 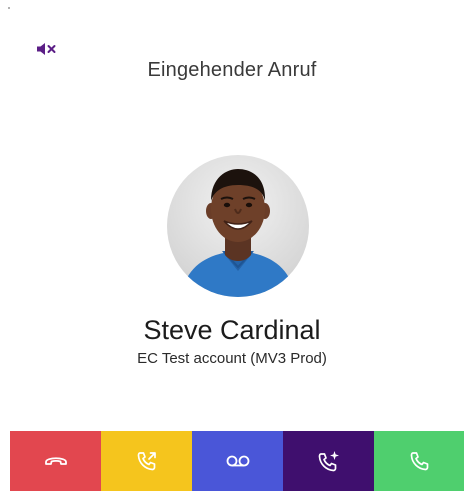 I want to click on caller-avatar, so click(x=238, y=226).